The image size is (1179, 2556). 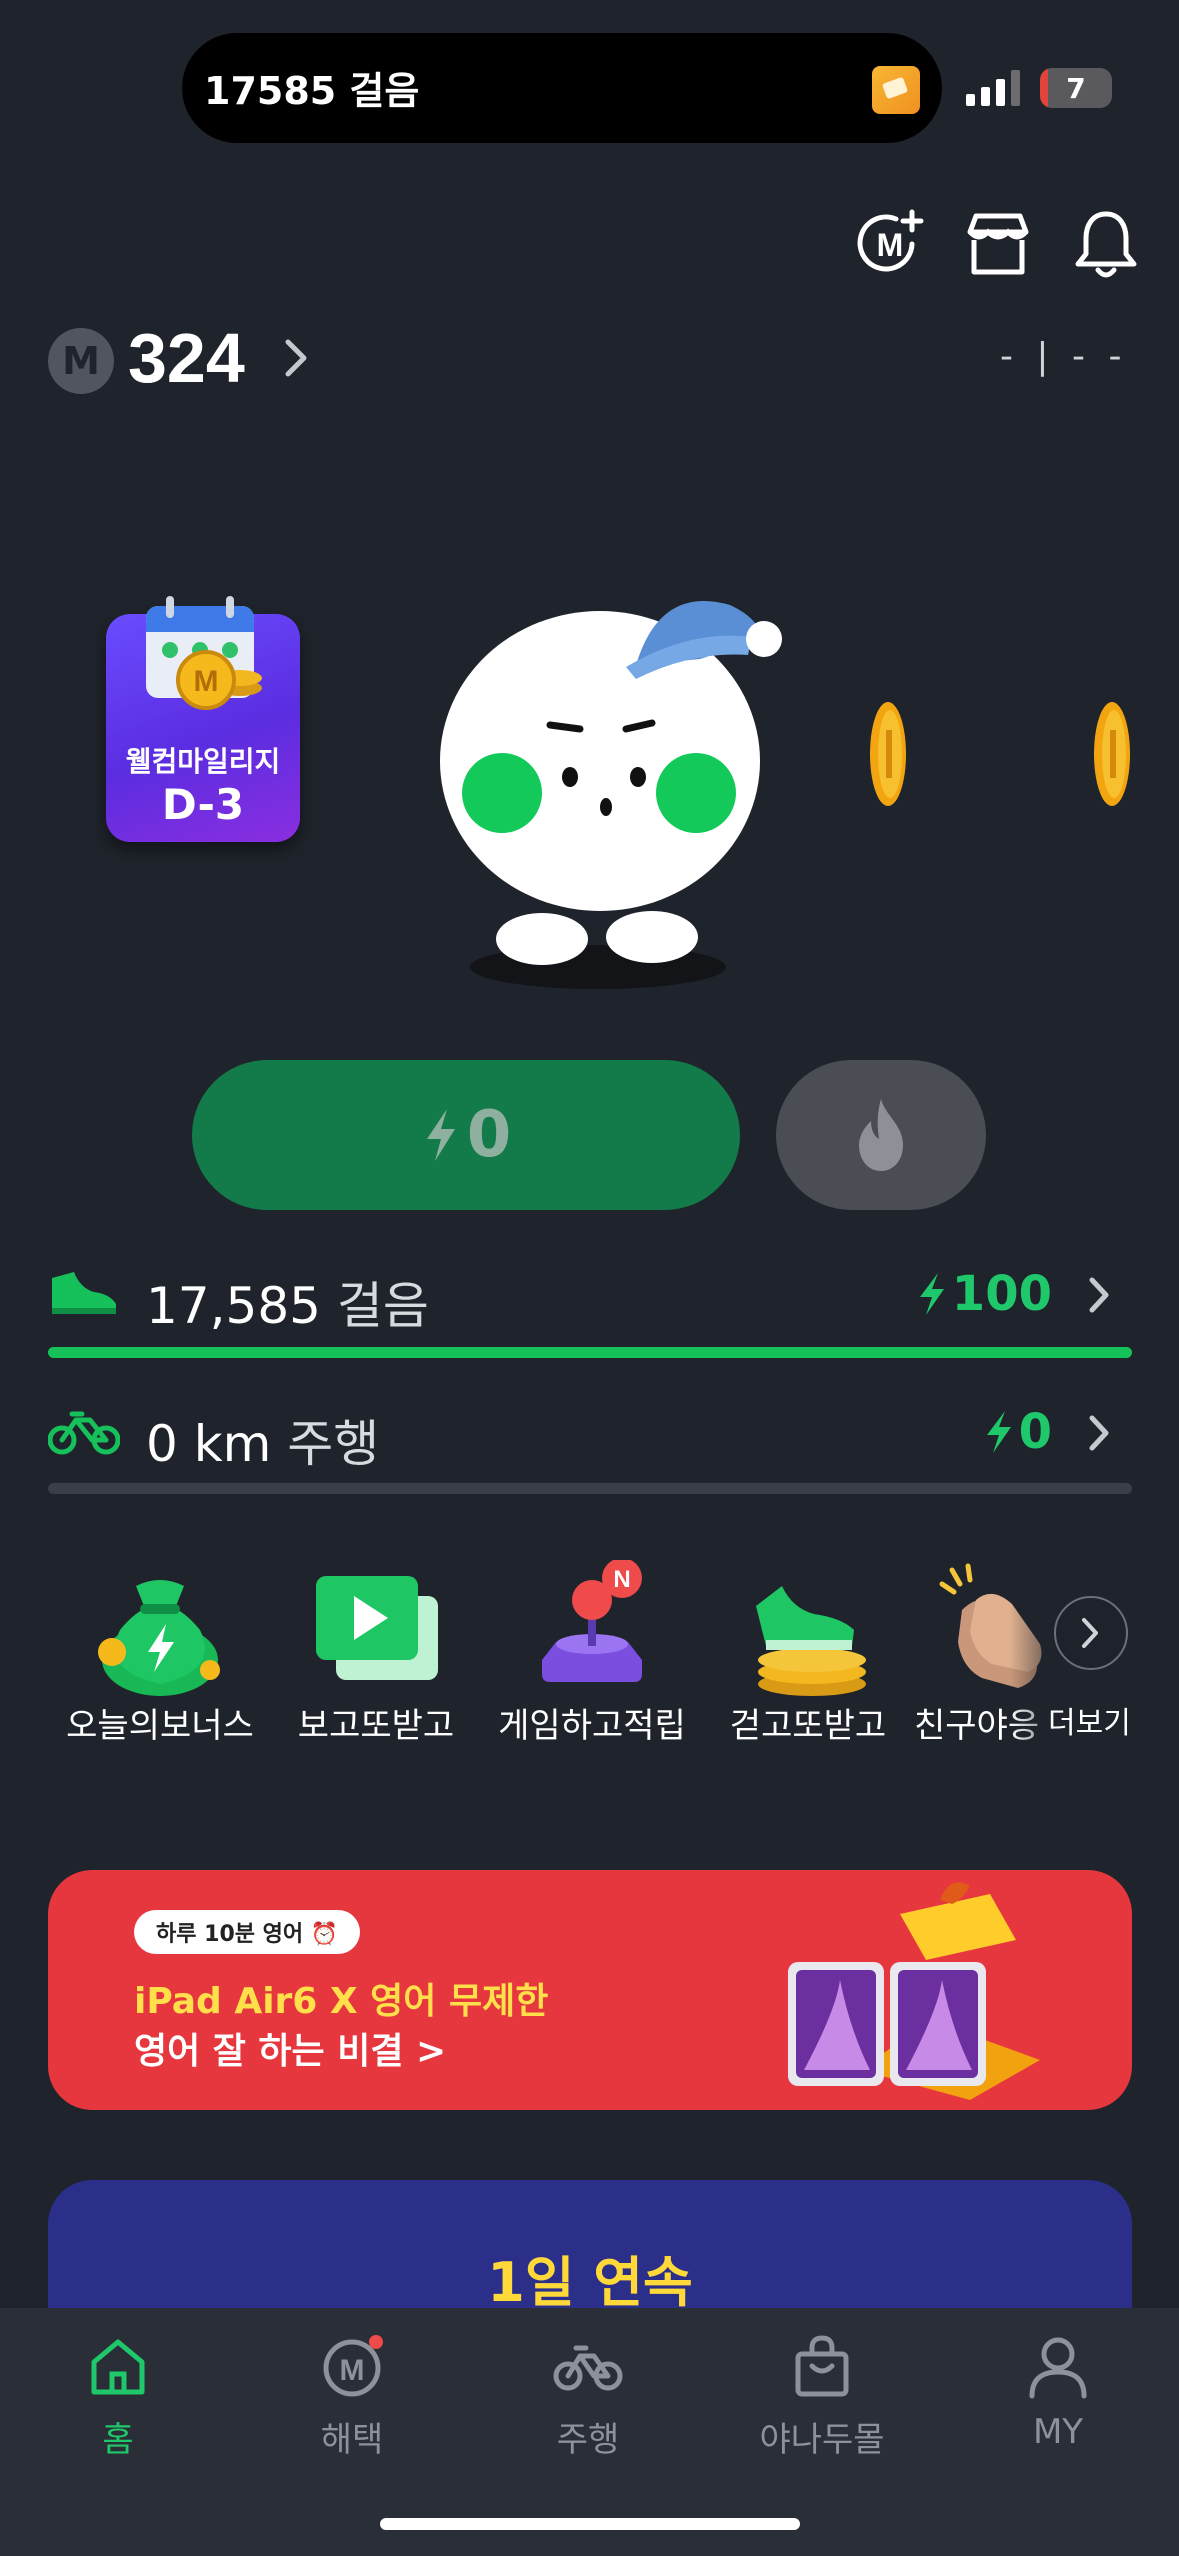 I want to click on tab-benefits: M 해택, so click(x=352, y=2395).